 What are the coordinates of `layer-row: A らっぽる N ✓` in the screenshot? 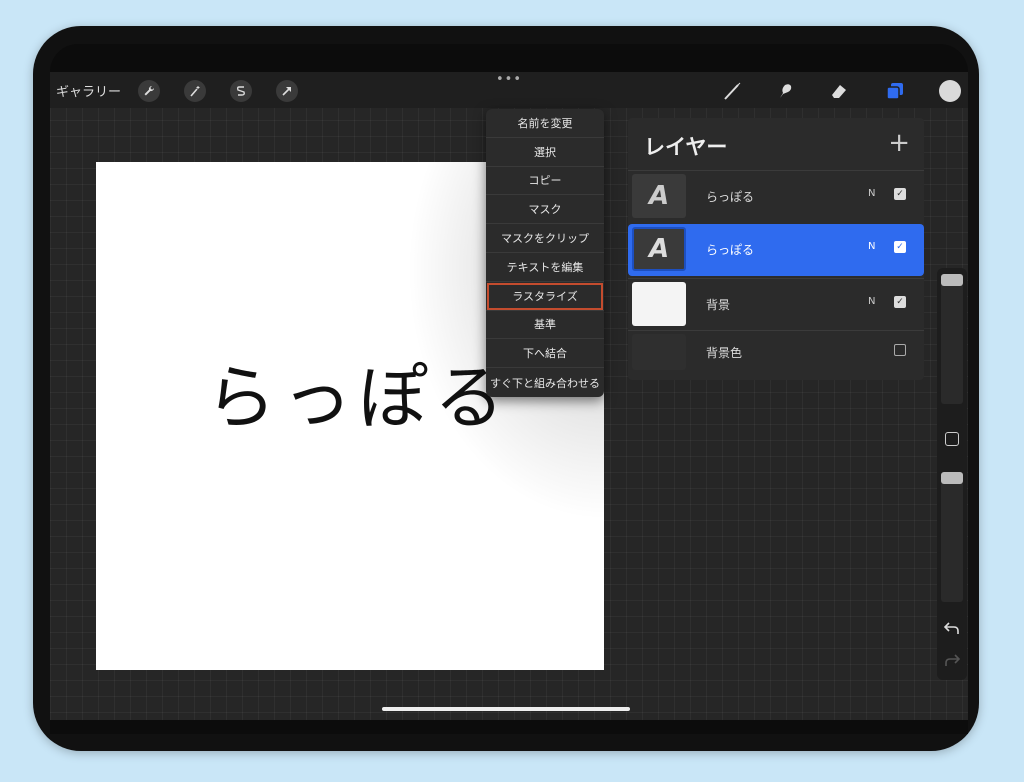 It's located at (776, 196).